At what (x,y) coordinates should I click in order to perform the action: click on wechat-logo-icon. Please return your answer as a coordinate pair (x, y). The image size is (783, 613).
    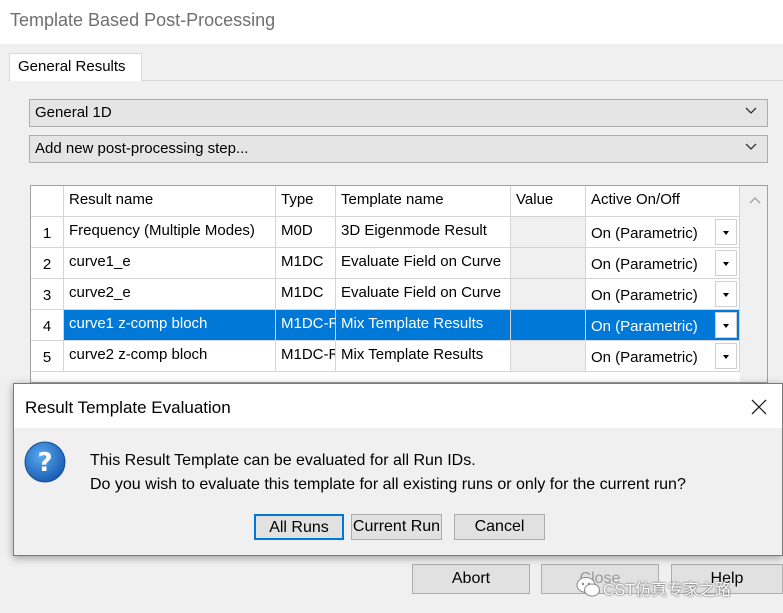
    Looking at the image, I should click on (588, 587).